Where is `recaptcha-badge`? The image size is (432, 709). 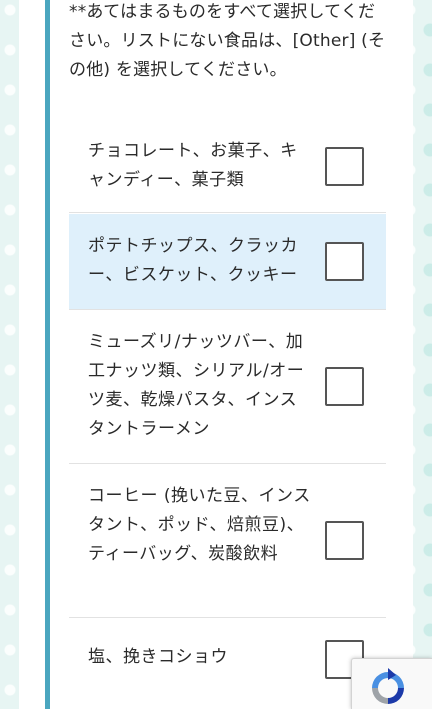
recaptcha-badge is located at coordinates (391, 683).